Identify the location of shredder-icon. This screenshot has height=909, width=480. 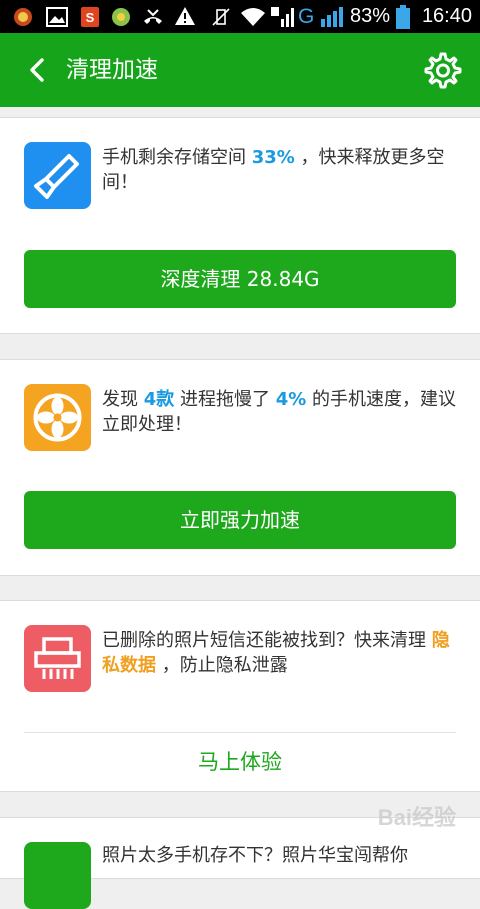
(57, 658).